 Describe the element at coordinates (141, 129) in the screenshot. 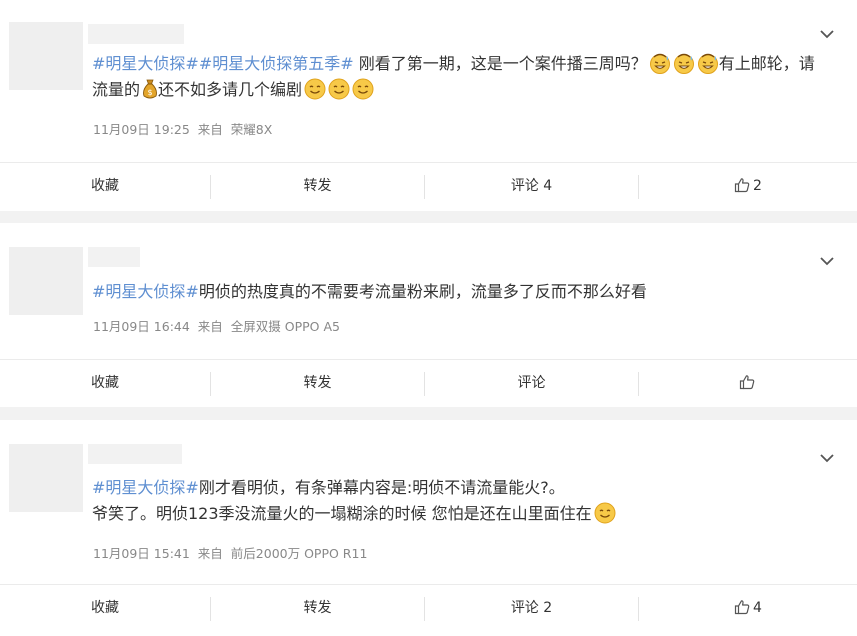

I see `post-date: 11月09日 19:25` at that location.